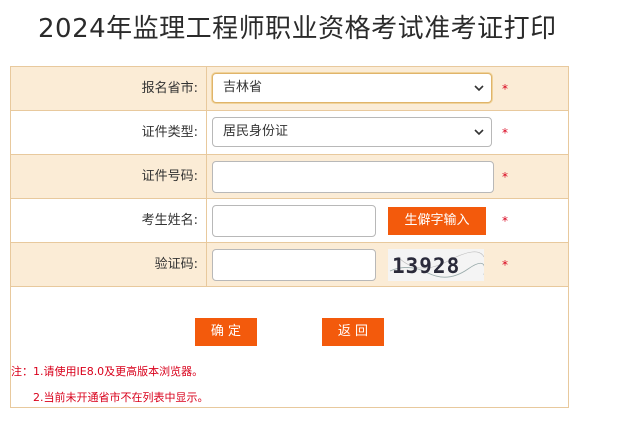  I want to click on captcha-image: 13928, so click(436, 265).